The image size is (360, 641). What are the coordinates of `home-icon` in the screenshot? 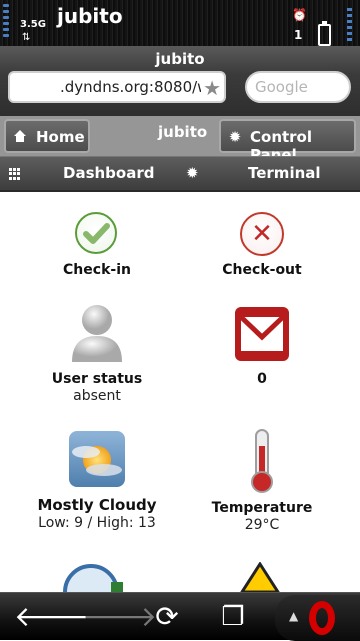 It's located at (20, 136).